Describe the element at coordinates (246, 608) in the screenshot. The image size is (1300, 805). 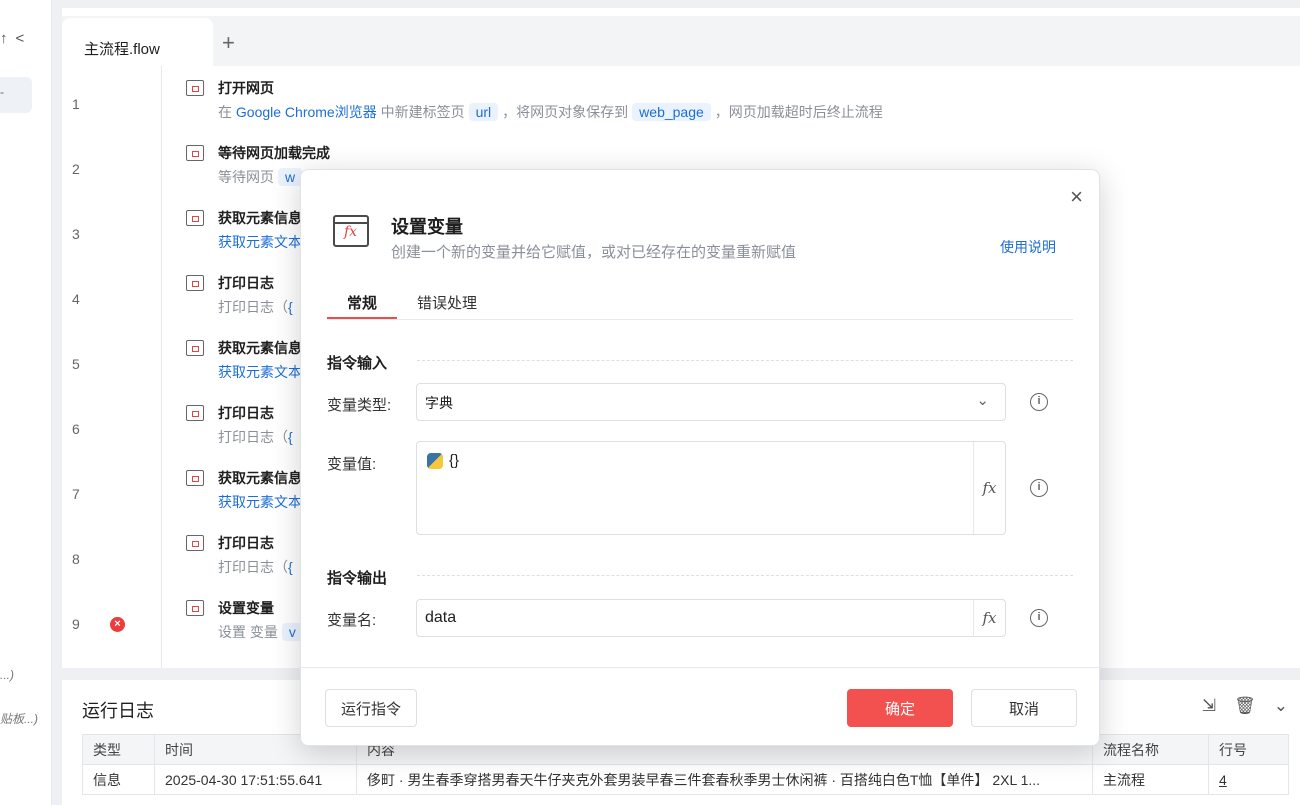
I see `step-title: 设置变量` at that location.